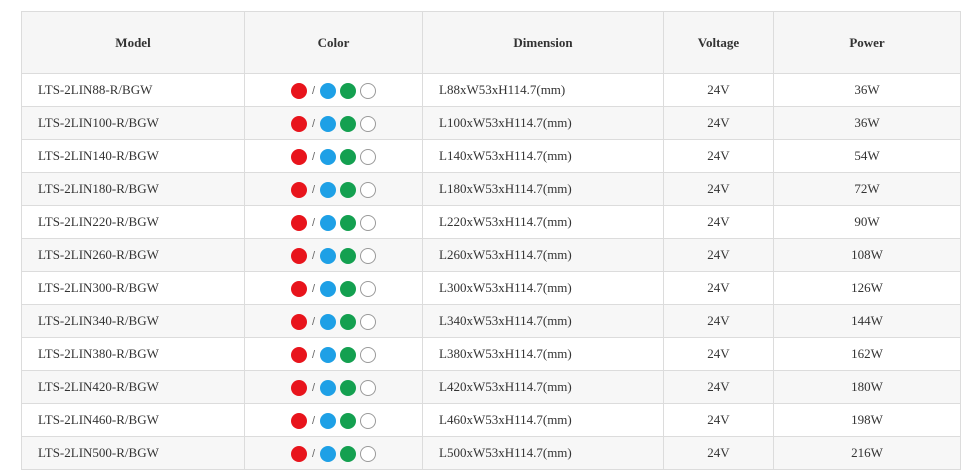 The width and height of the screenshot is (980, 472). I want to click on header-power: Power, so click(867, 42).